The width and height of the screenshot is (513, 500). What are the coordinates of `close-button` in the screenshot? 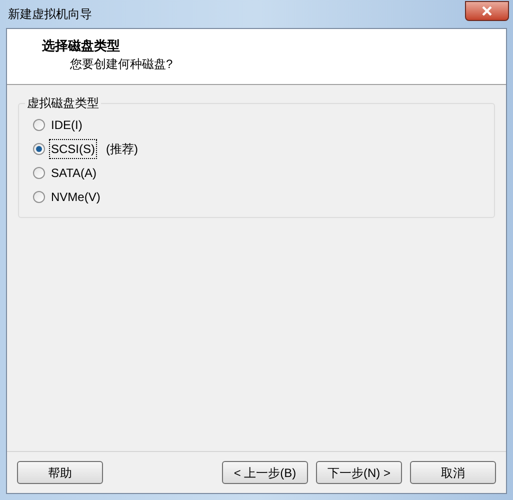 It's located at (487, 11).